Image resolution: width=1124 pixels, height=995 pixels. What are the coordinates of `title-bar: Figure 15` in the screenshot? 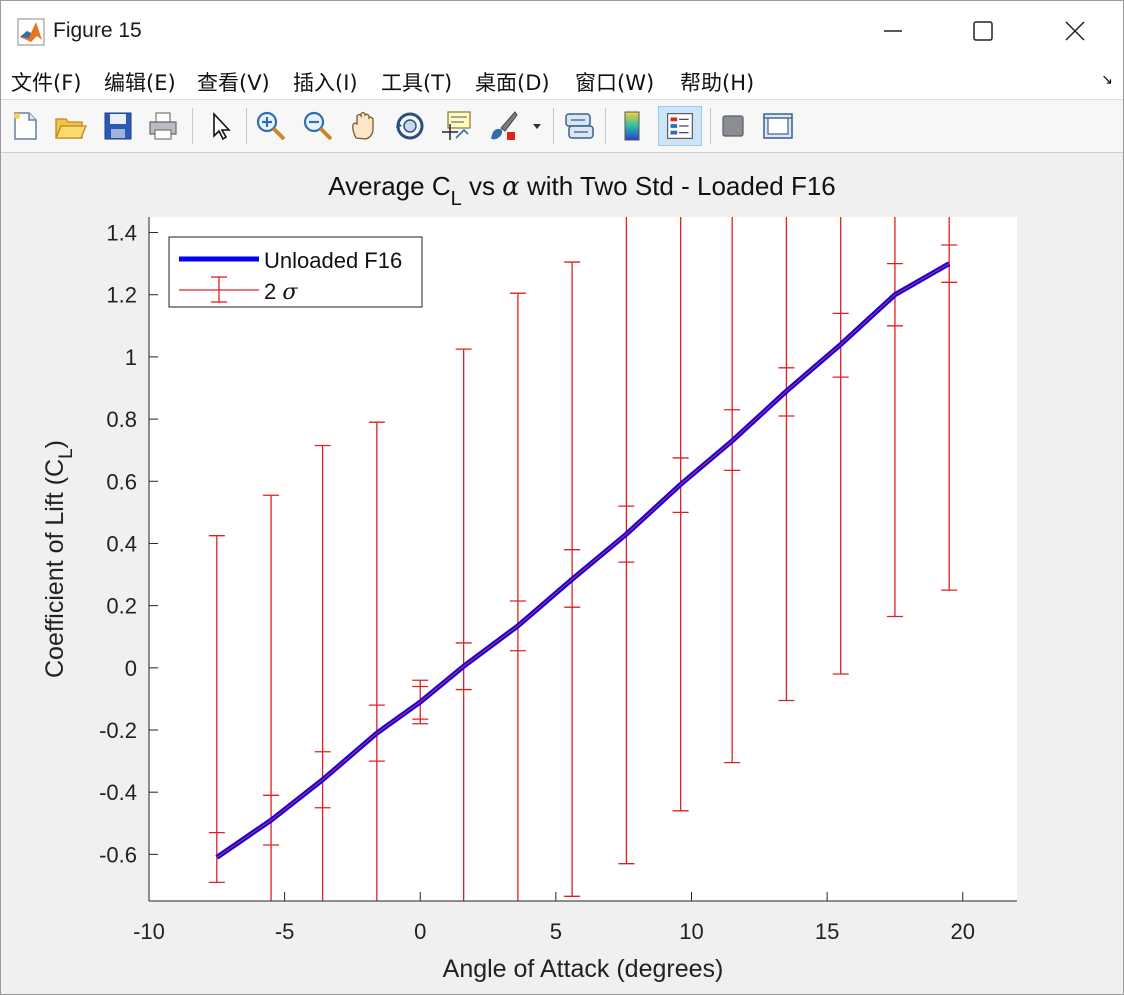 It's located at (562, 31).